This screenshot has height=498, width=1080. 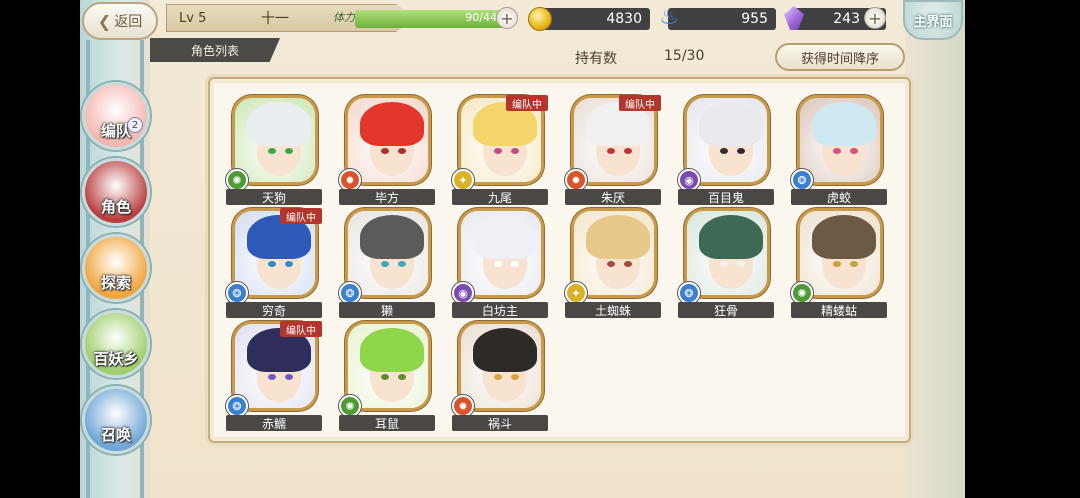 I want to click on character-name: 精蝼蛄, so click(x=839, y=310).